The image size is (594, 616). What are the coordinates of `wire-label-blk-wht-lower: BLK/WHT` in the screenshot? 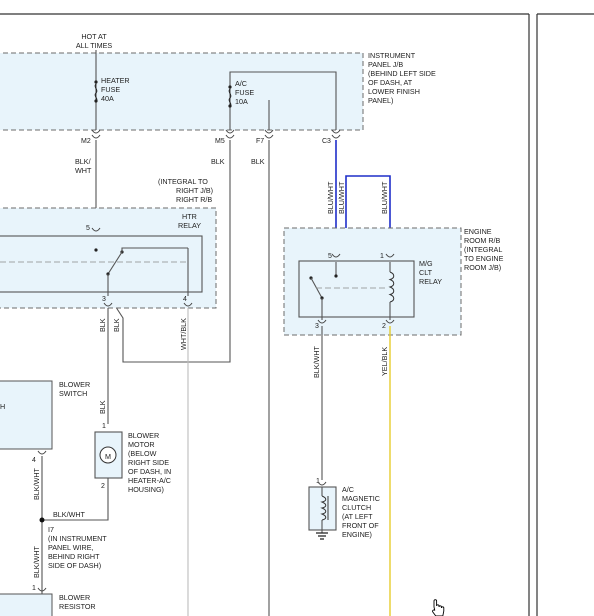 It's located at (36, 561).